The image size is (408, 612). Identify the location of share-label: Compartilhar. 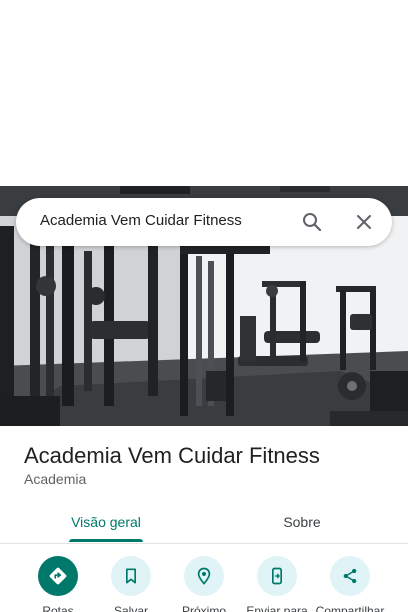
(350, 608).